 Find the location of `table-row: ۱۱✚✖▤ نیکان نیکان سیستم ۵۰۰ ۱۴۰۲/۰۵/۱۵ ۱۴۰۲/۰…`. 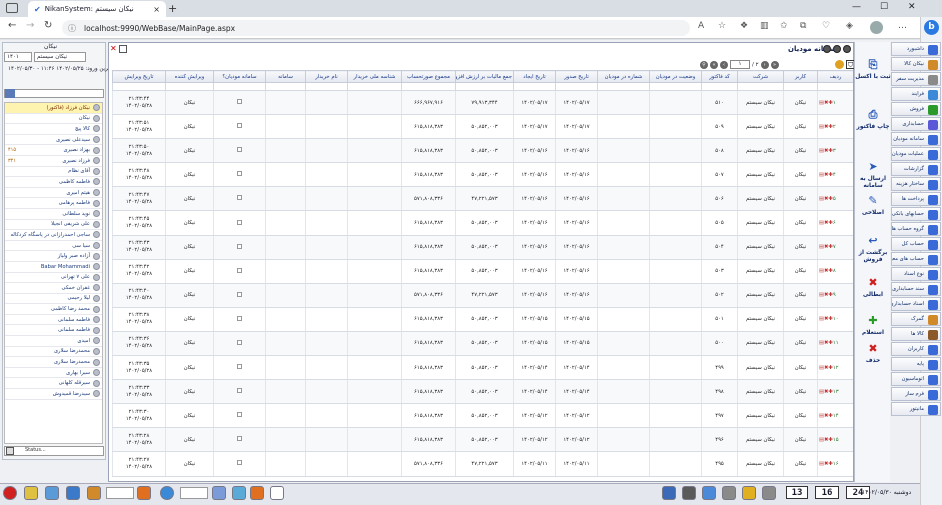

table-row: ۱۱✚✖▤ نیکان نیکان سیستم ۵۰۰ ۱۴۰۲/۰۵/۱۵ ۱۴۰۲/۰… is located at coordinates (482, 344).